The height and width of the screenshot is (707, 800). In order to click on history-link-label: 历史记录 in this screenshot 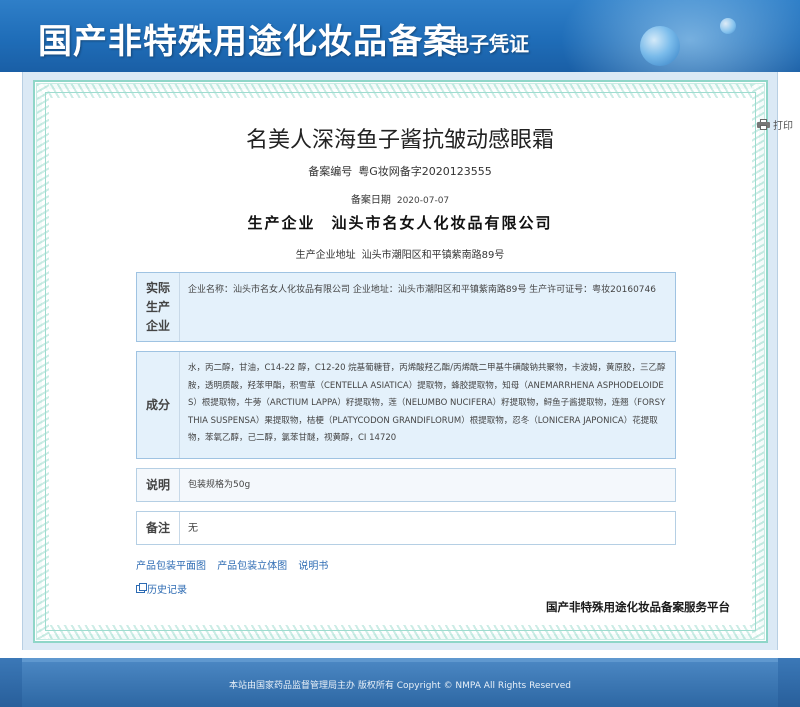, I will do `click(167, 590)`.